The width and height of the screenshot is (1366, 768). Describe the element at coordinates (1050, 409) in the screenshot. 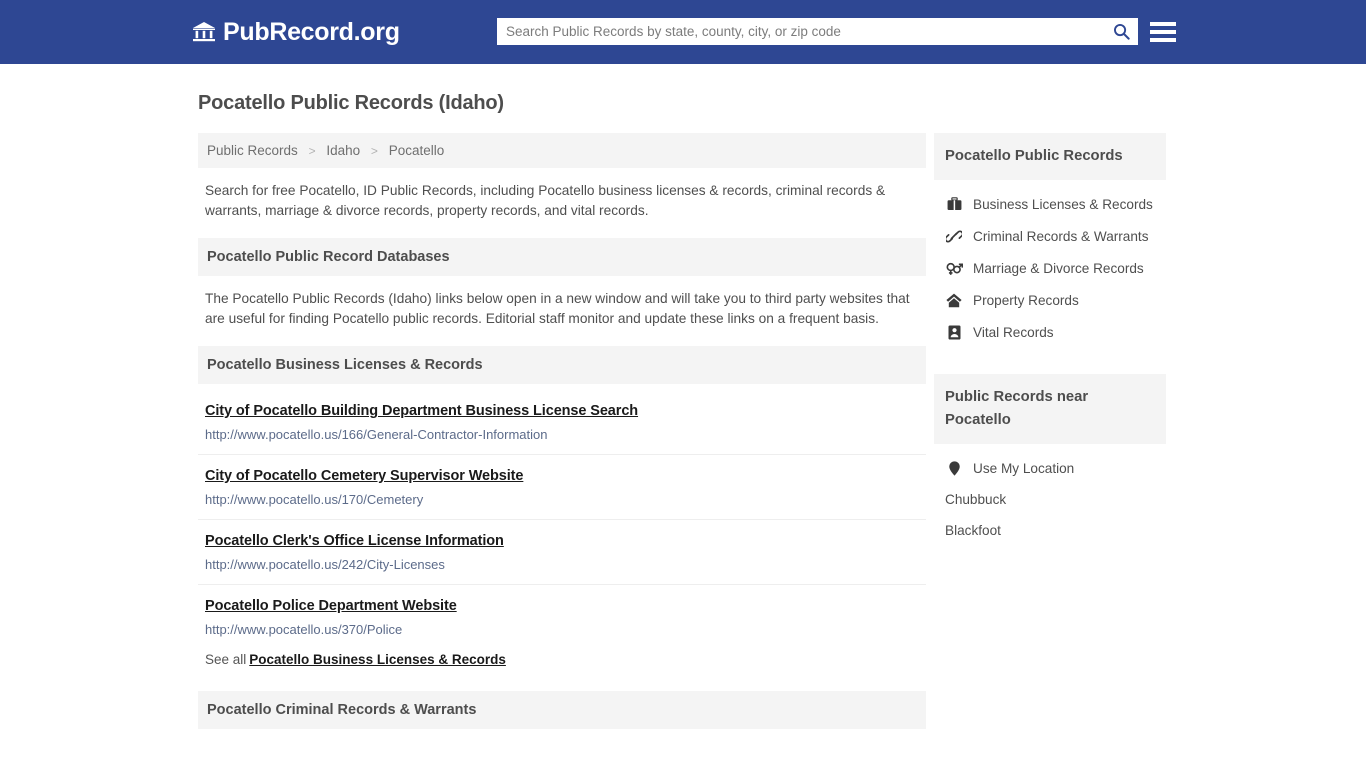

I see `sidebar-nearby-heading: Public Records near Pocatello` at that location.